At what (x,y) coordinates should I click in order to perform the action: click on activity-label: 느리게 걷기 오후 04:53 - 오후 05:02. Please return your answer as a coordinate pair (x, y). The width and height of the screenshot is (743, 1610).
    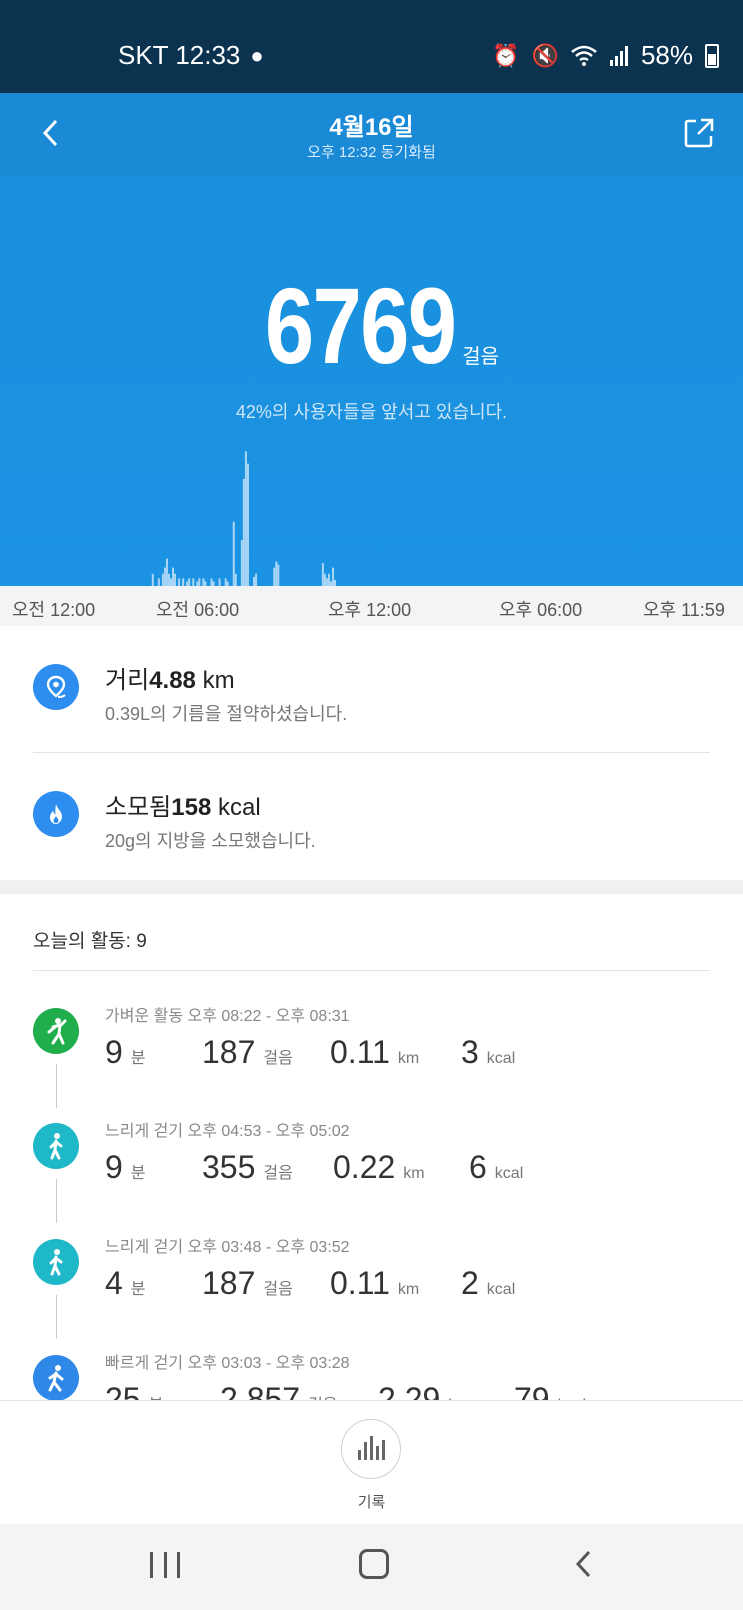
    Looking at the image, I should click on (227, 1131).